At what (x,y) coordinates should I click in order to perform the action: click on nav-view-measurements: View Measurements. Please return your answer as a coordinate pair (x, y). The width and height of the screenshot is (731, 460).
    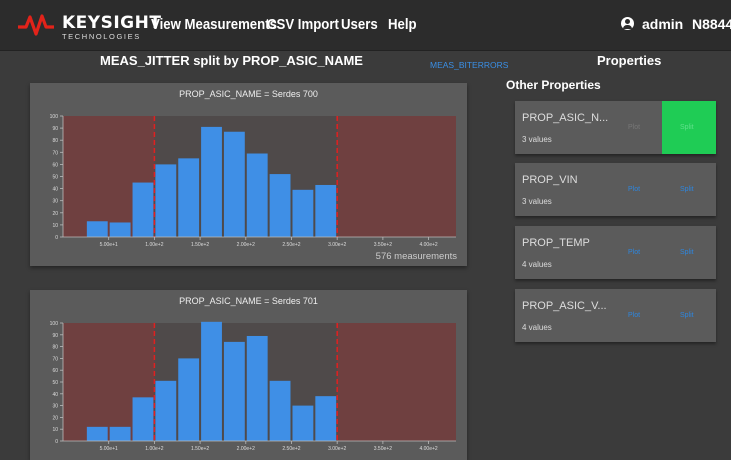
    Looking at the image, I should click on (214, 24).